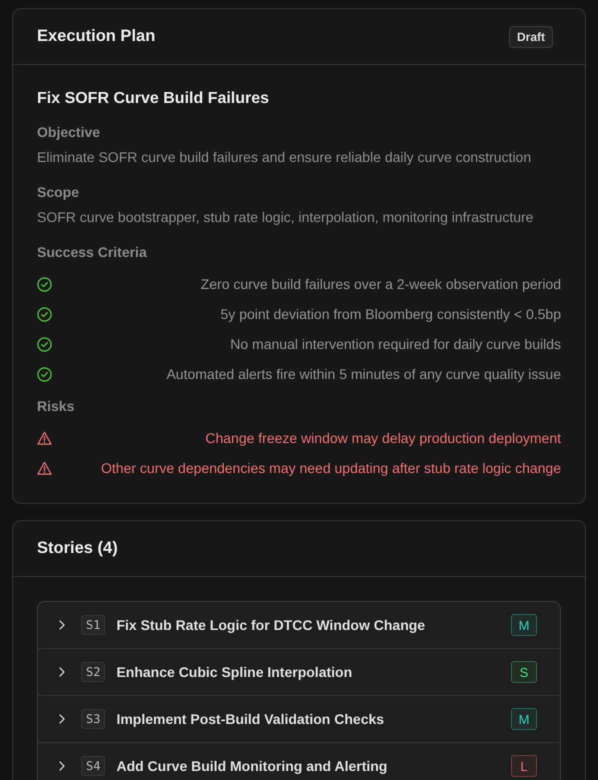 The width and height of the screenshot is (598, 780). What do you see at coordinates (284, 157) in the screenshot?
I see `section-text: Eliminate SOFR curve build failures and ensure reliable daily curve construction` at bounding box center [284, 157].